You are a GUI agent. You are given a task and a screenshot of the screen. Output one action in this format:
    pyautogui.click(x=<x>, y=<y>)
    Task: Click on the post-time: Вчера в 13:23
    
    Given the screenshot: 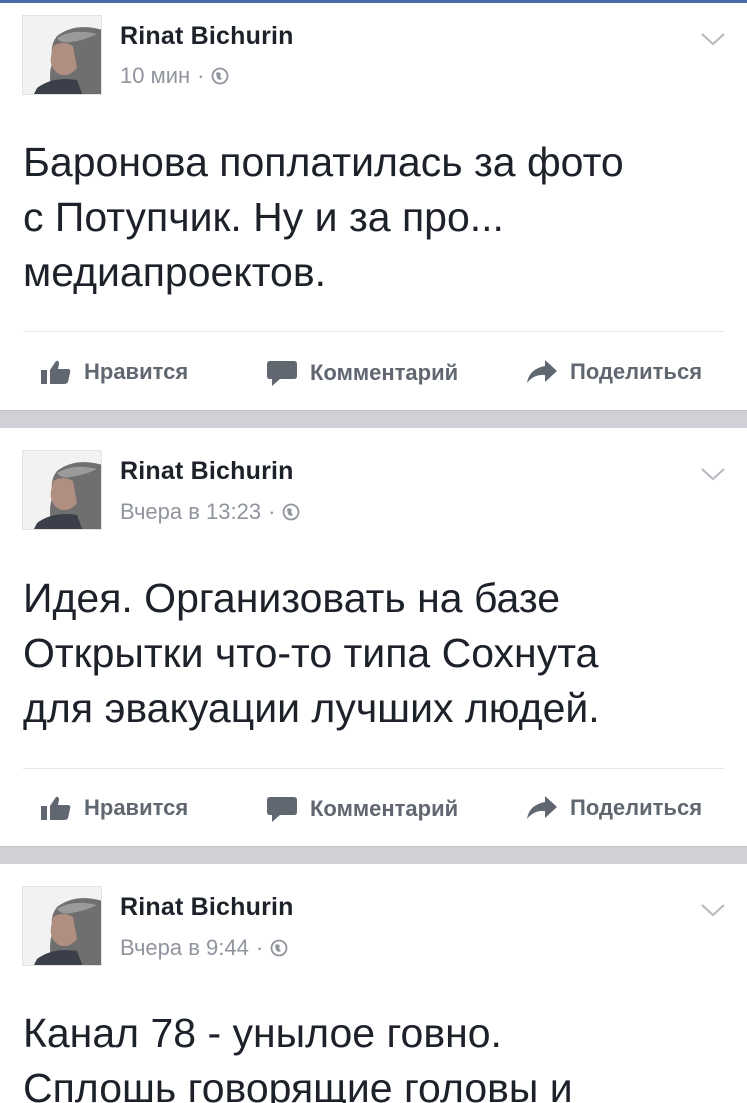 What is the action you would take?
    pyautogui.click(x=190, y=512)
    